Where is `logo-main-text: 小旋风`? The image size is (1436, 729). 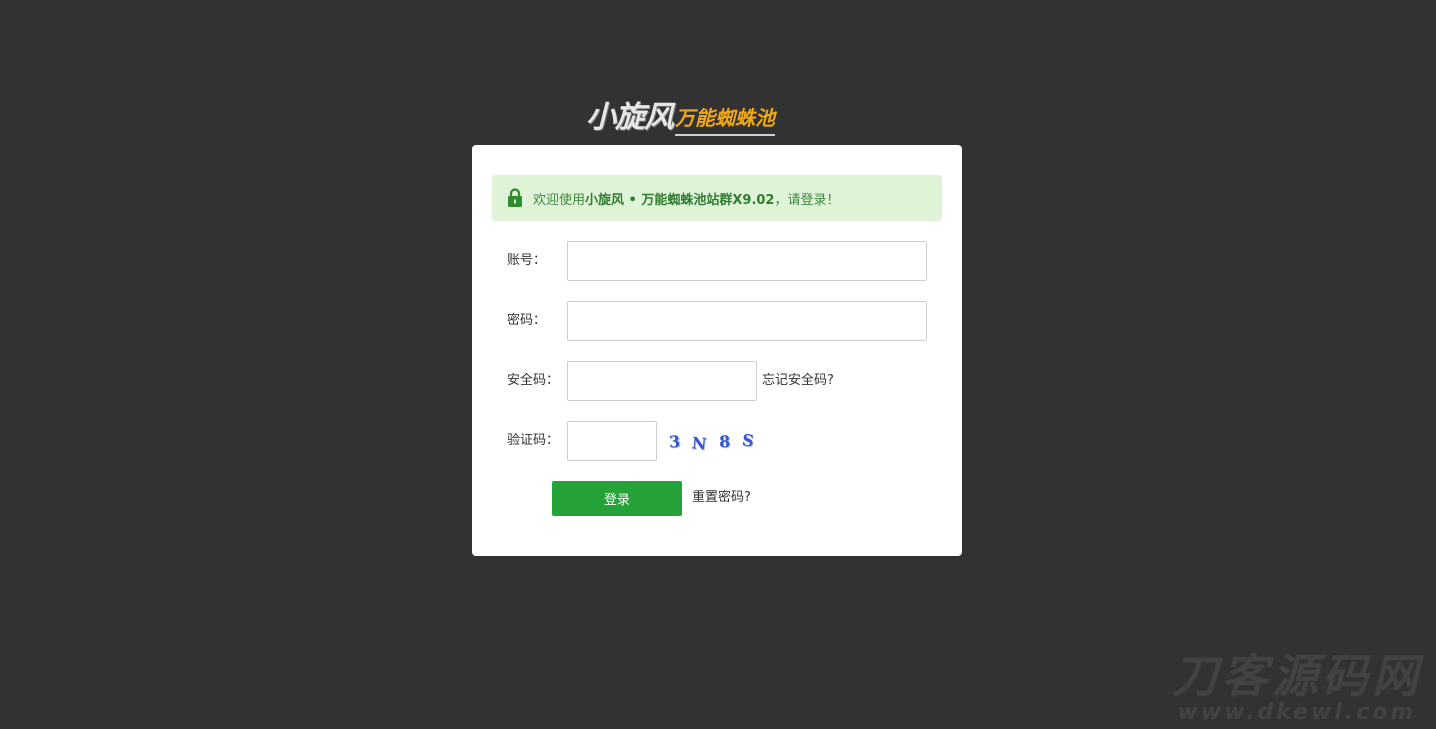
logo-main-text: 小旋风 is located at coordinates (630, 117).